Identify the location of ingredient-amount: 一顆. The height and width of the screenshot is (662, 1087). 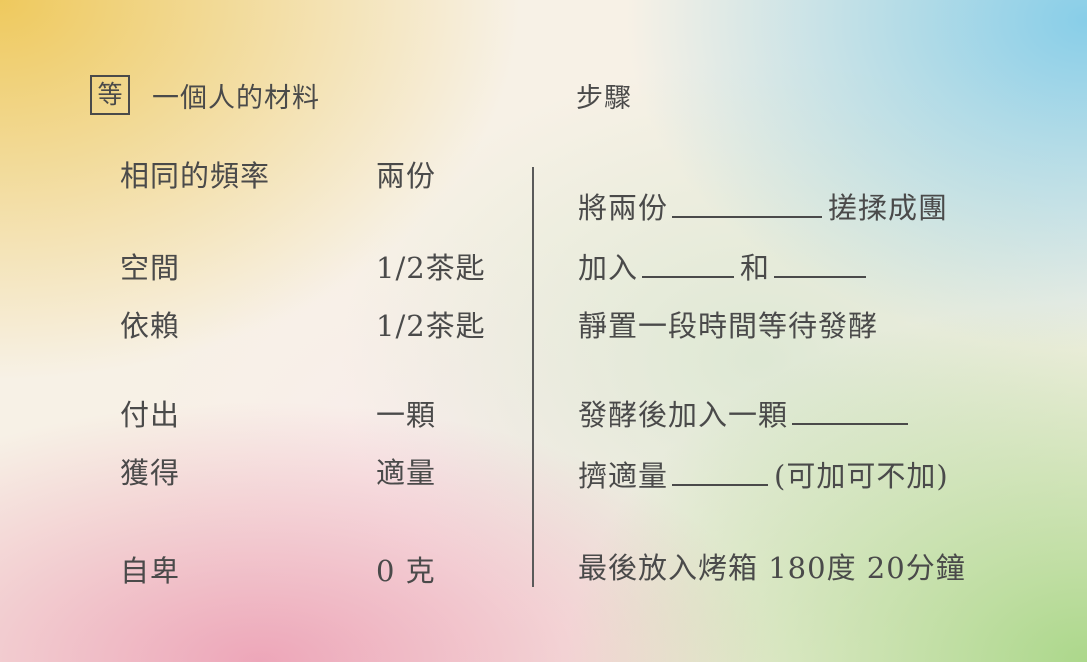
(406, 415).